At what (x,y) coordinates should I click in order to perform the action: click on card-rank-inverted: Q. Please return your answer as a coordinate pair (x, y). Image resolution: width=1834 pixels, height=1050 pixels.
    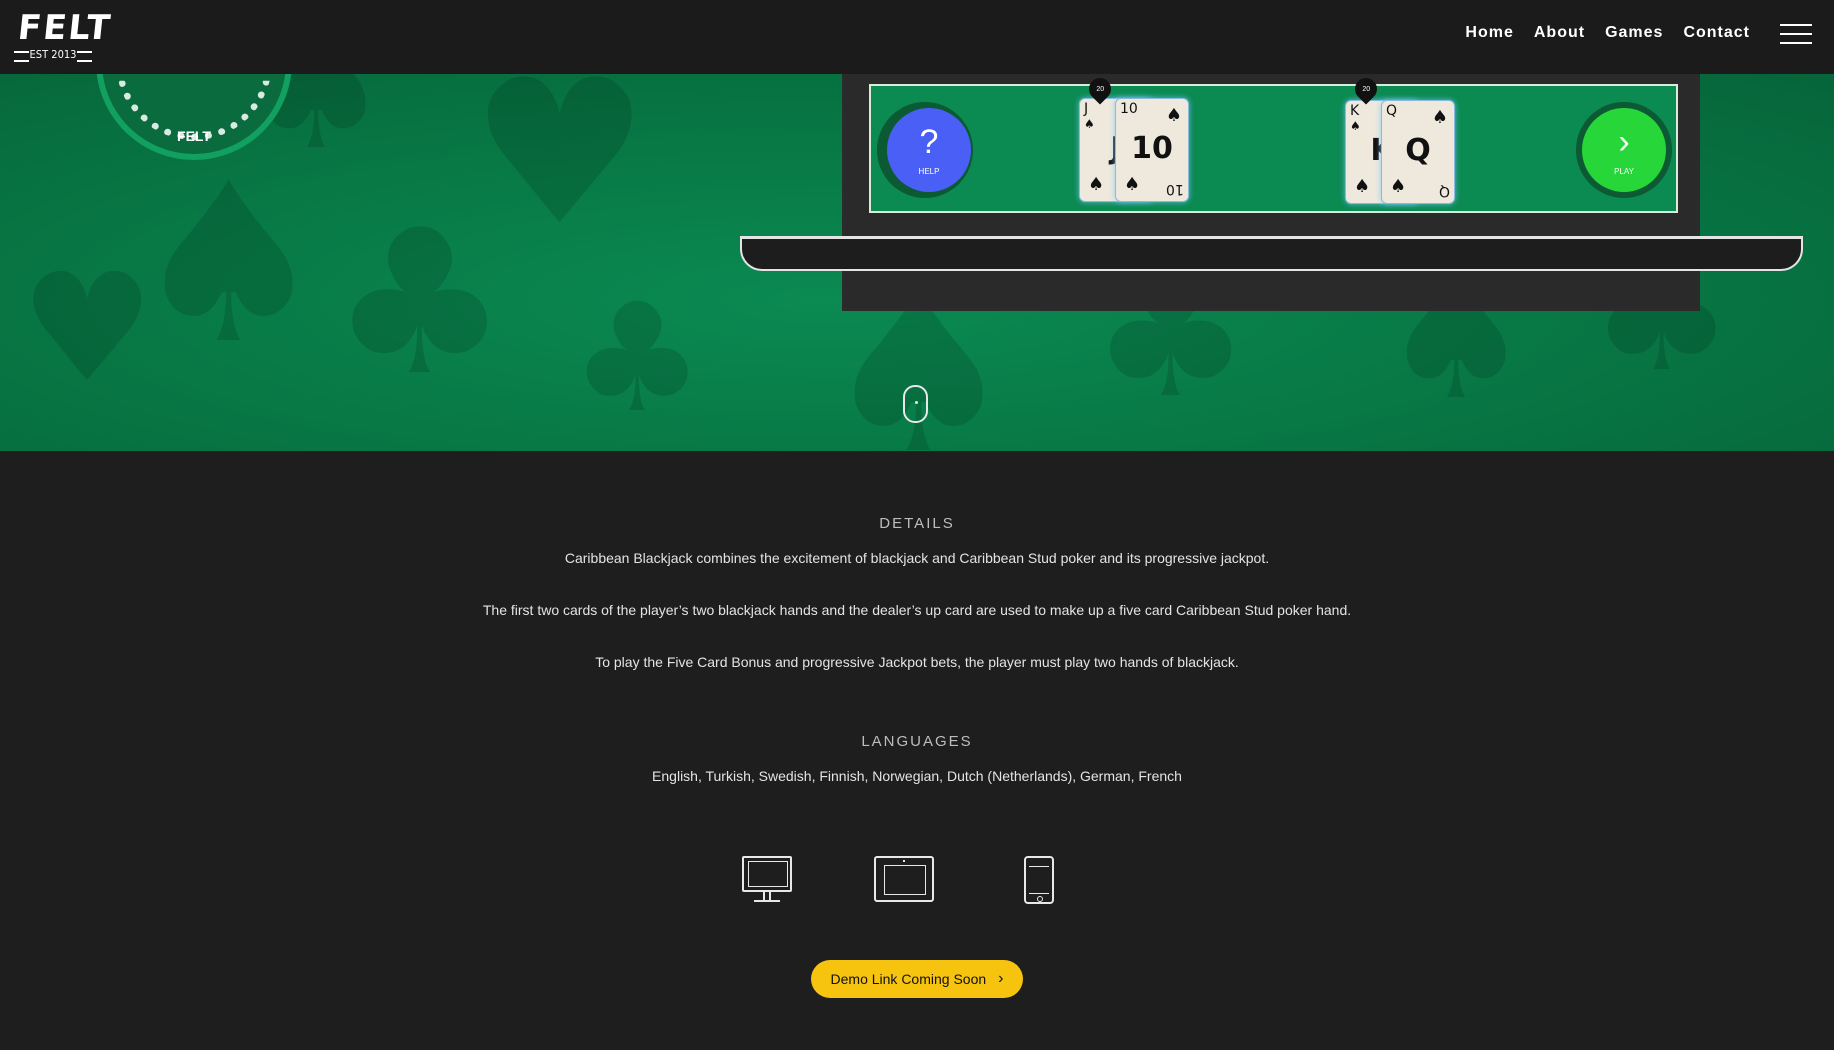
    Looking at the image, I should click on (1444, 191).